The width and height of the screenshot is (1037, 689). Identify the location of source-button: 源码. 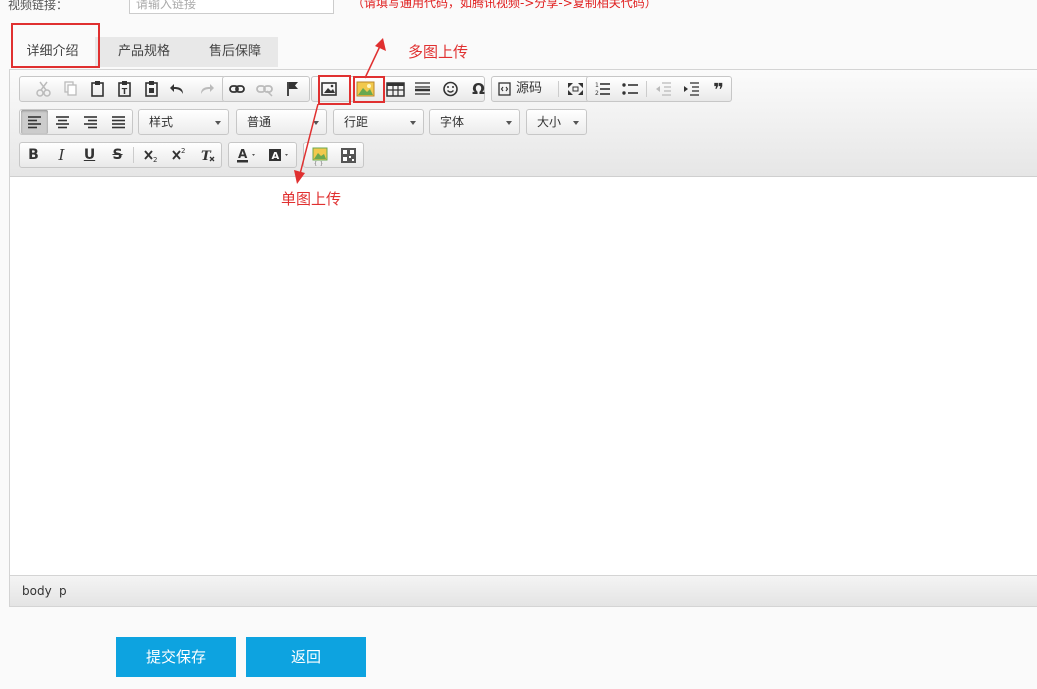
(525, 89).